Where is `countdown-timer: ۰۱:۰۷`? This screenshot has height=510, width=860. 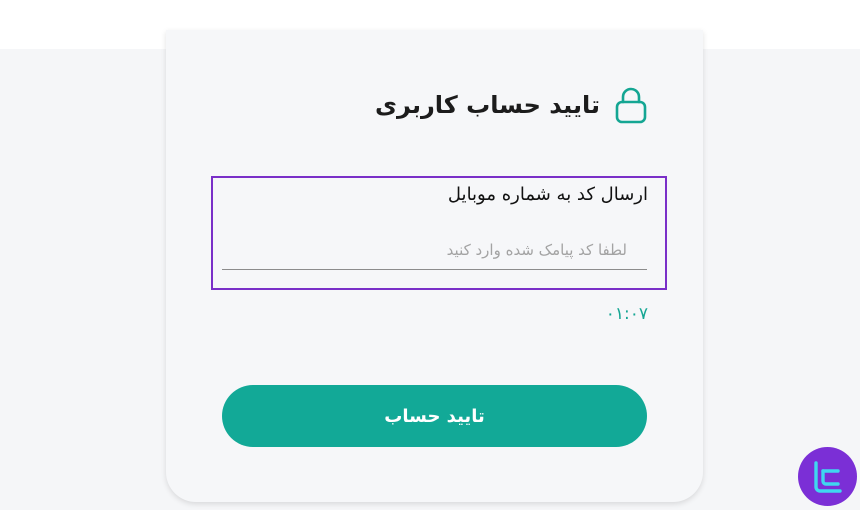 countdown-timer: ۰۱:۰۷ is located at coordinates (626, 314).